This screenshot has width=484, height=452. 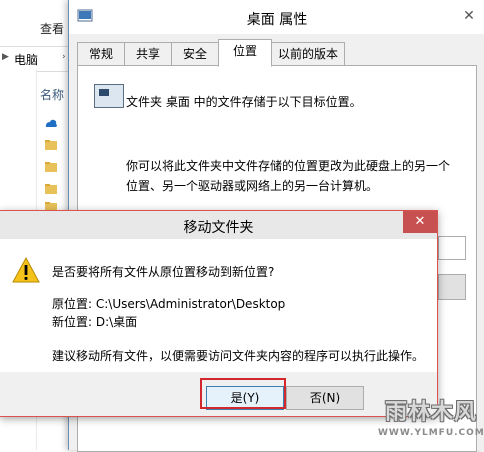 I want to click on location-path-field, so click(x=452, y=248).